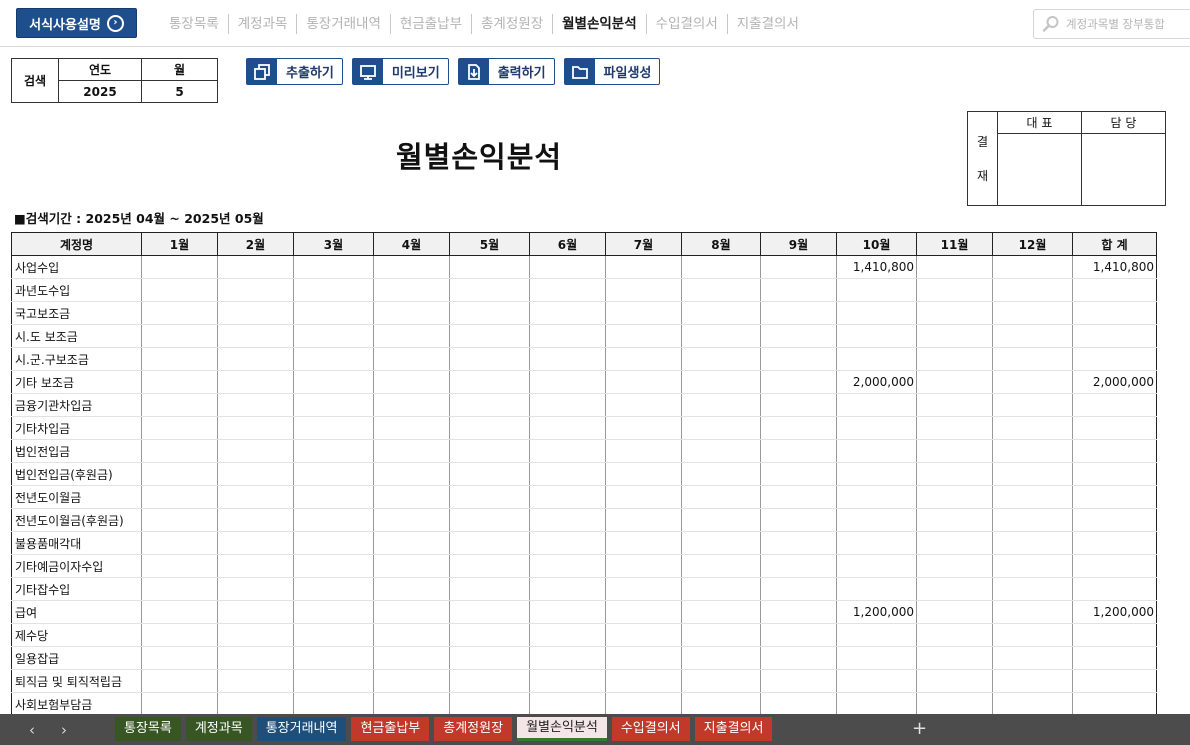  I want to click on nav-tab: 수입결의서, so click(687, 24).